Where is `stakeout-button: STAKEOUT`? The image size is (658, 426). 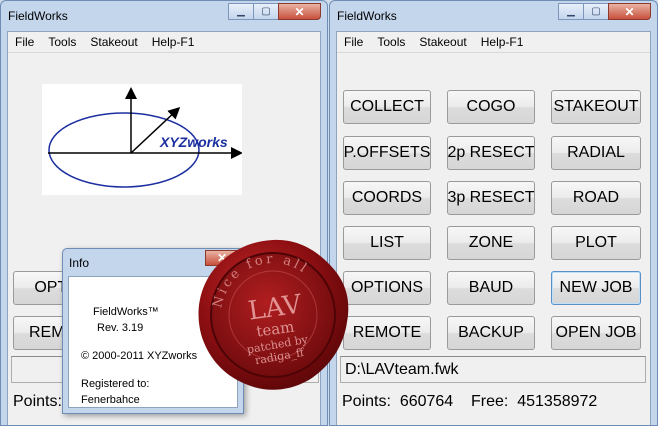 stakeout-button: STAKEOUT is located at coordinates (596, 107).